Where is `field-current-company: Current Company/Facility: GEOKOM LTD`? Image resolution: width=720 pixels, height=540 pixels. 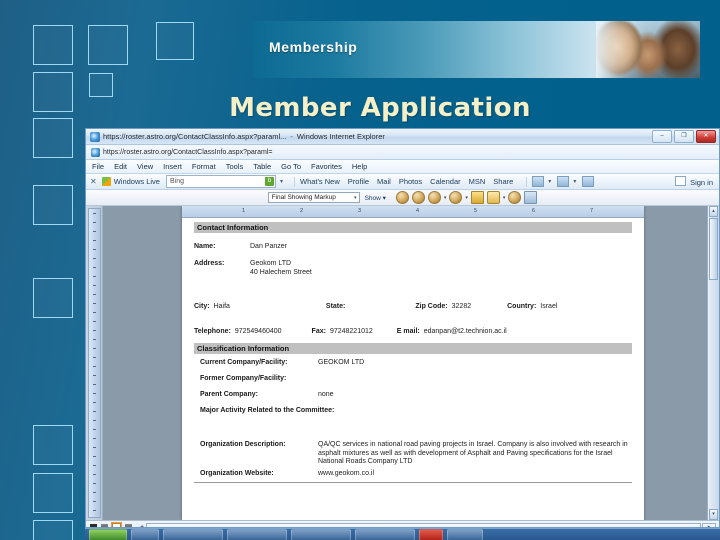 field-current-company: Current Company/Facility: GEOKOM LTD is located at coordinates (413, 363).